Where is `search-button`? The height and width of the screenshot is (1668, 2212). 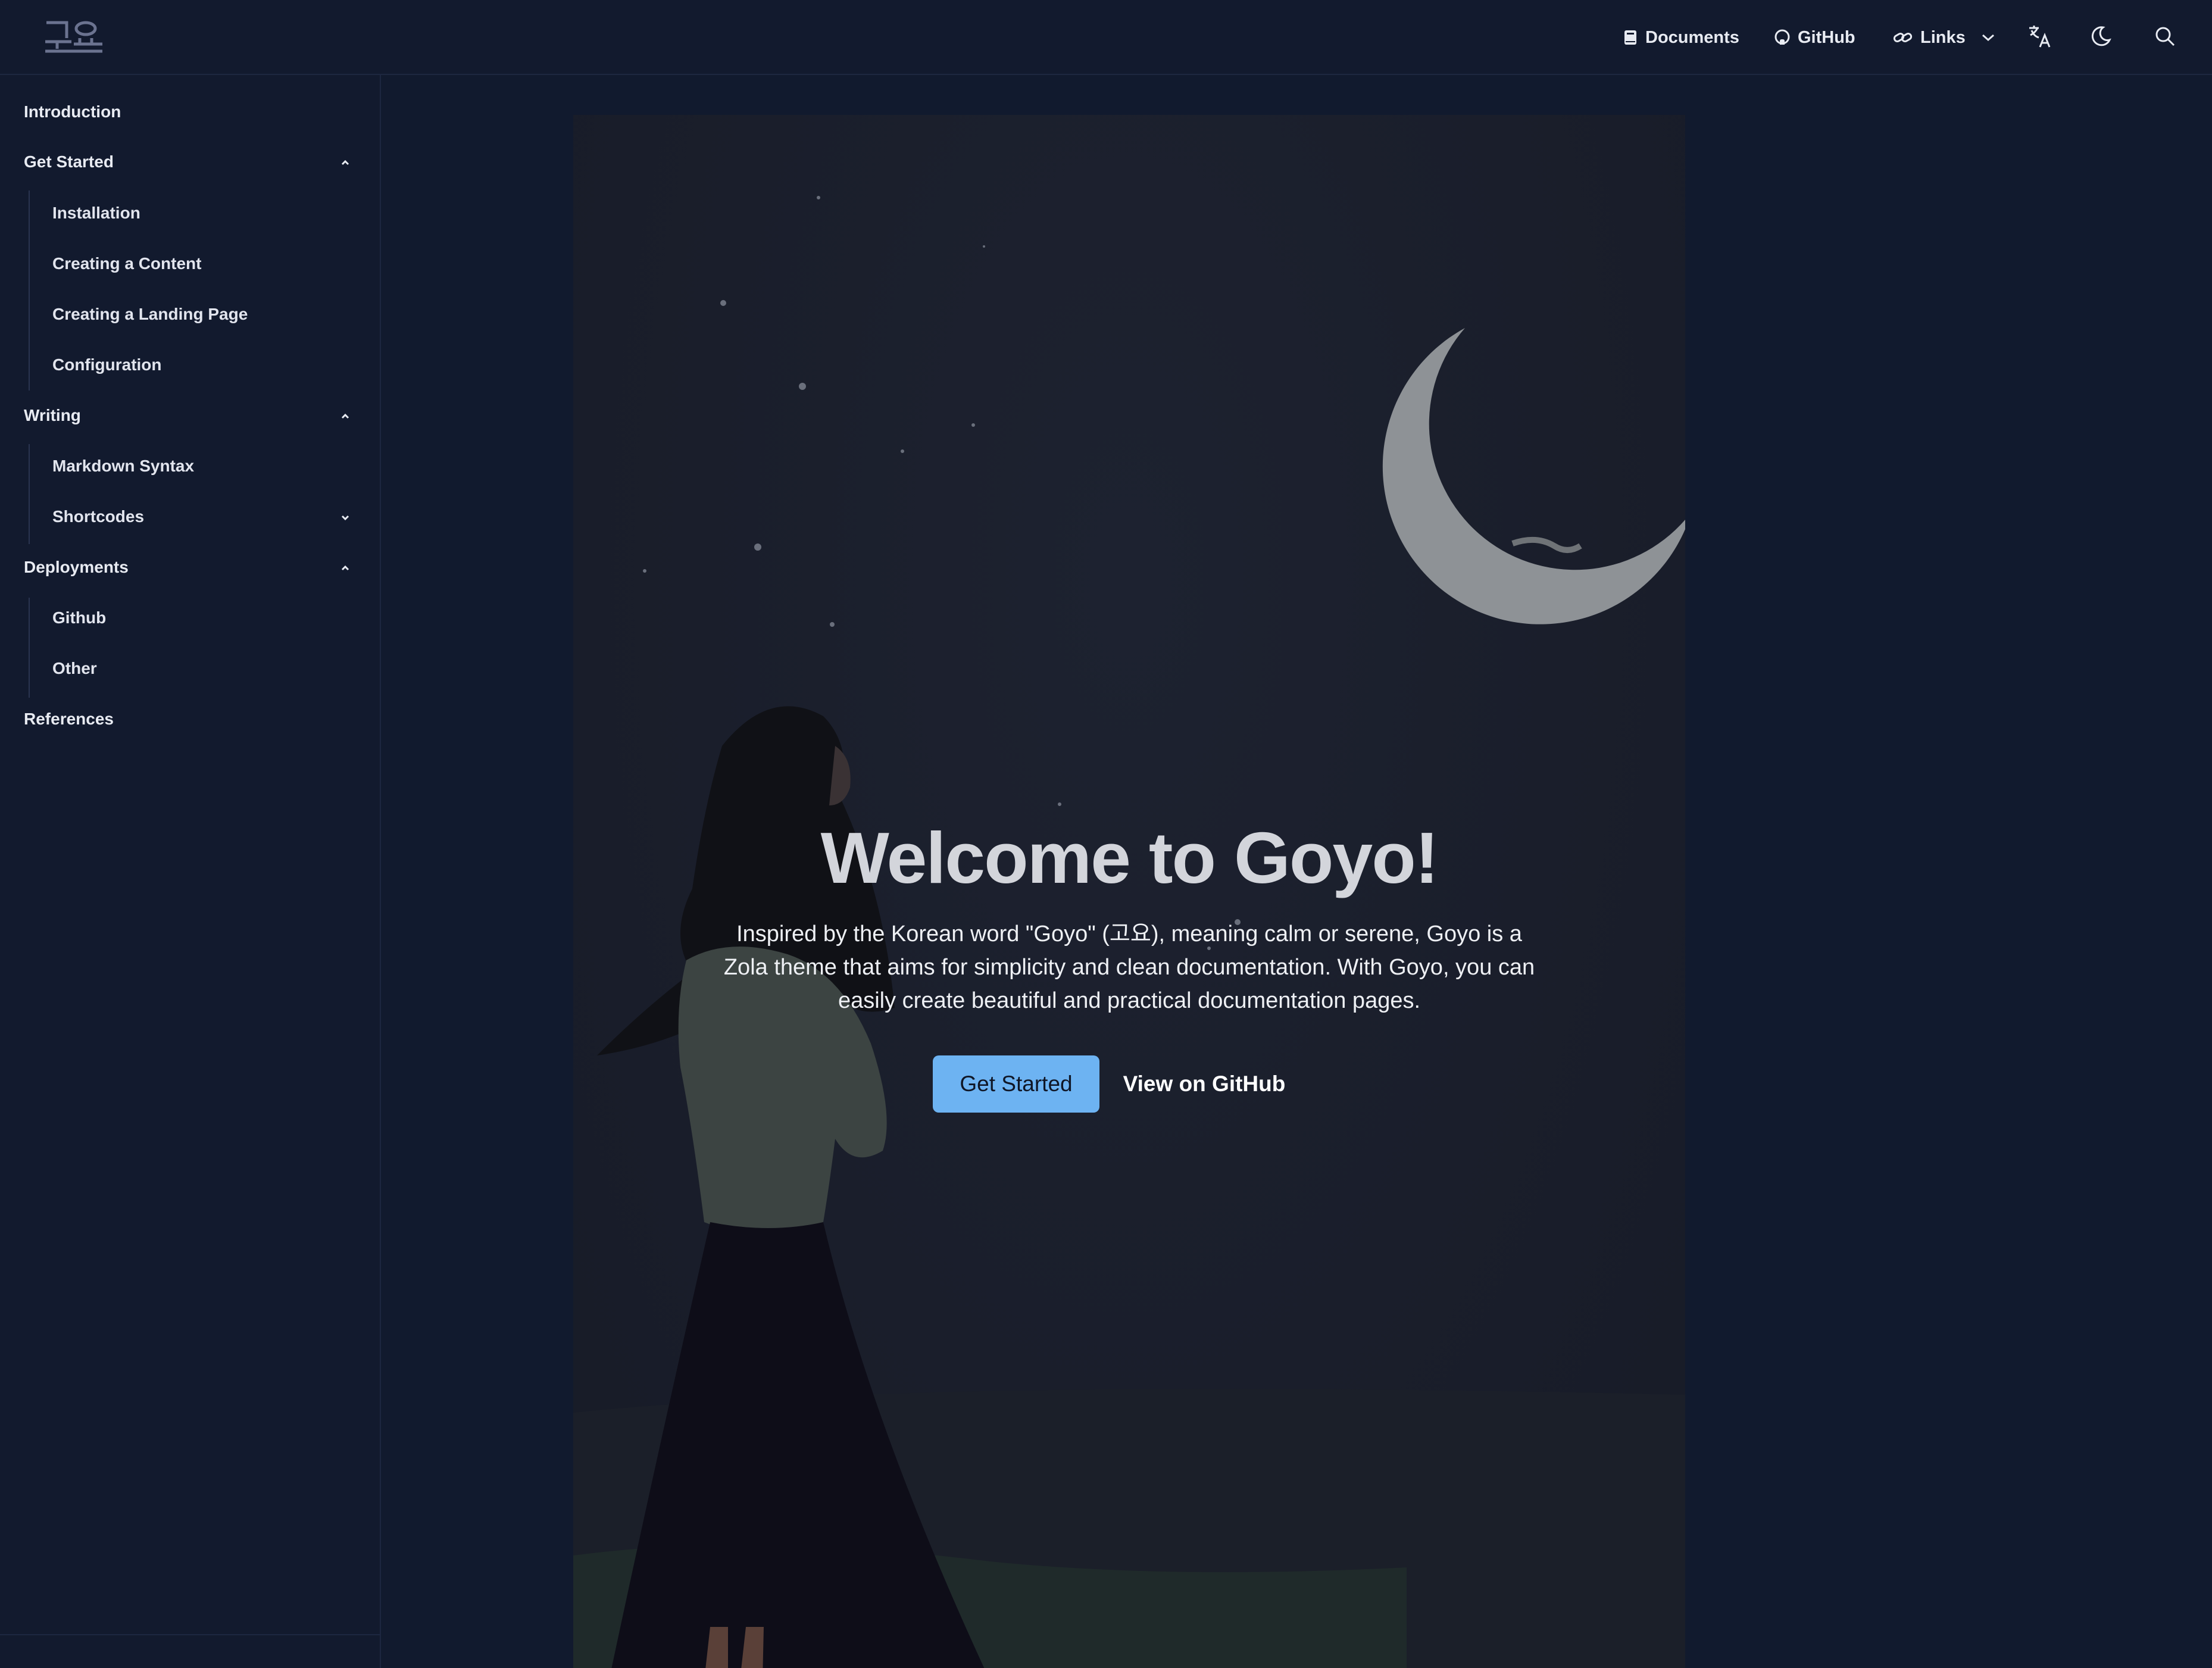 search-button is located at coordinates (2165, 37).